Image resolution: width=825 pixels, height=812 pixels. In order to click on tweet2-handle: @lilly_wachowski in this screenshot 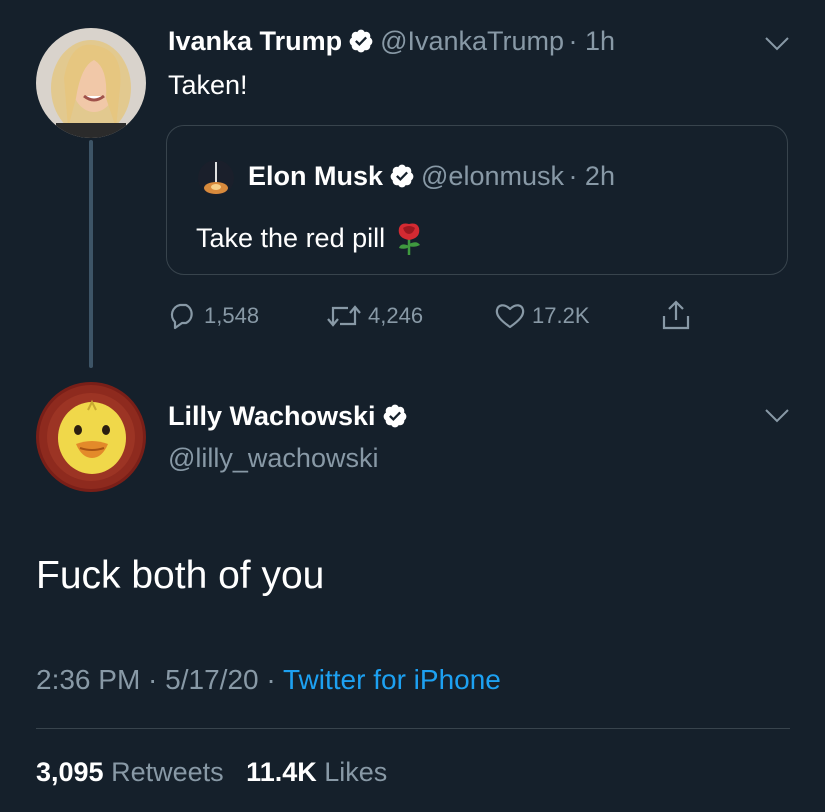, I will do `click(273, 458)`.